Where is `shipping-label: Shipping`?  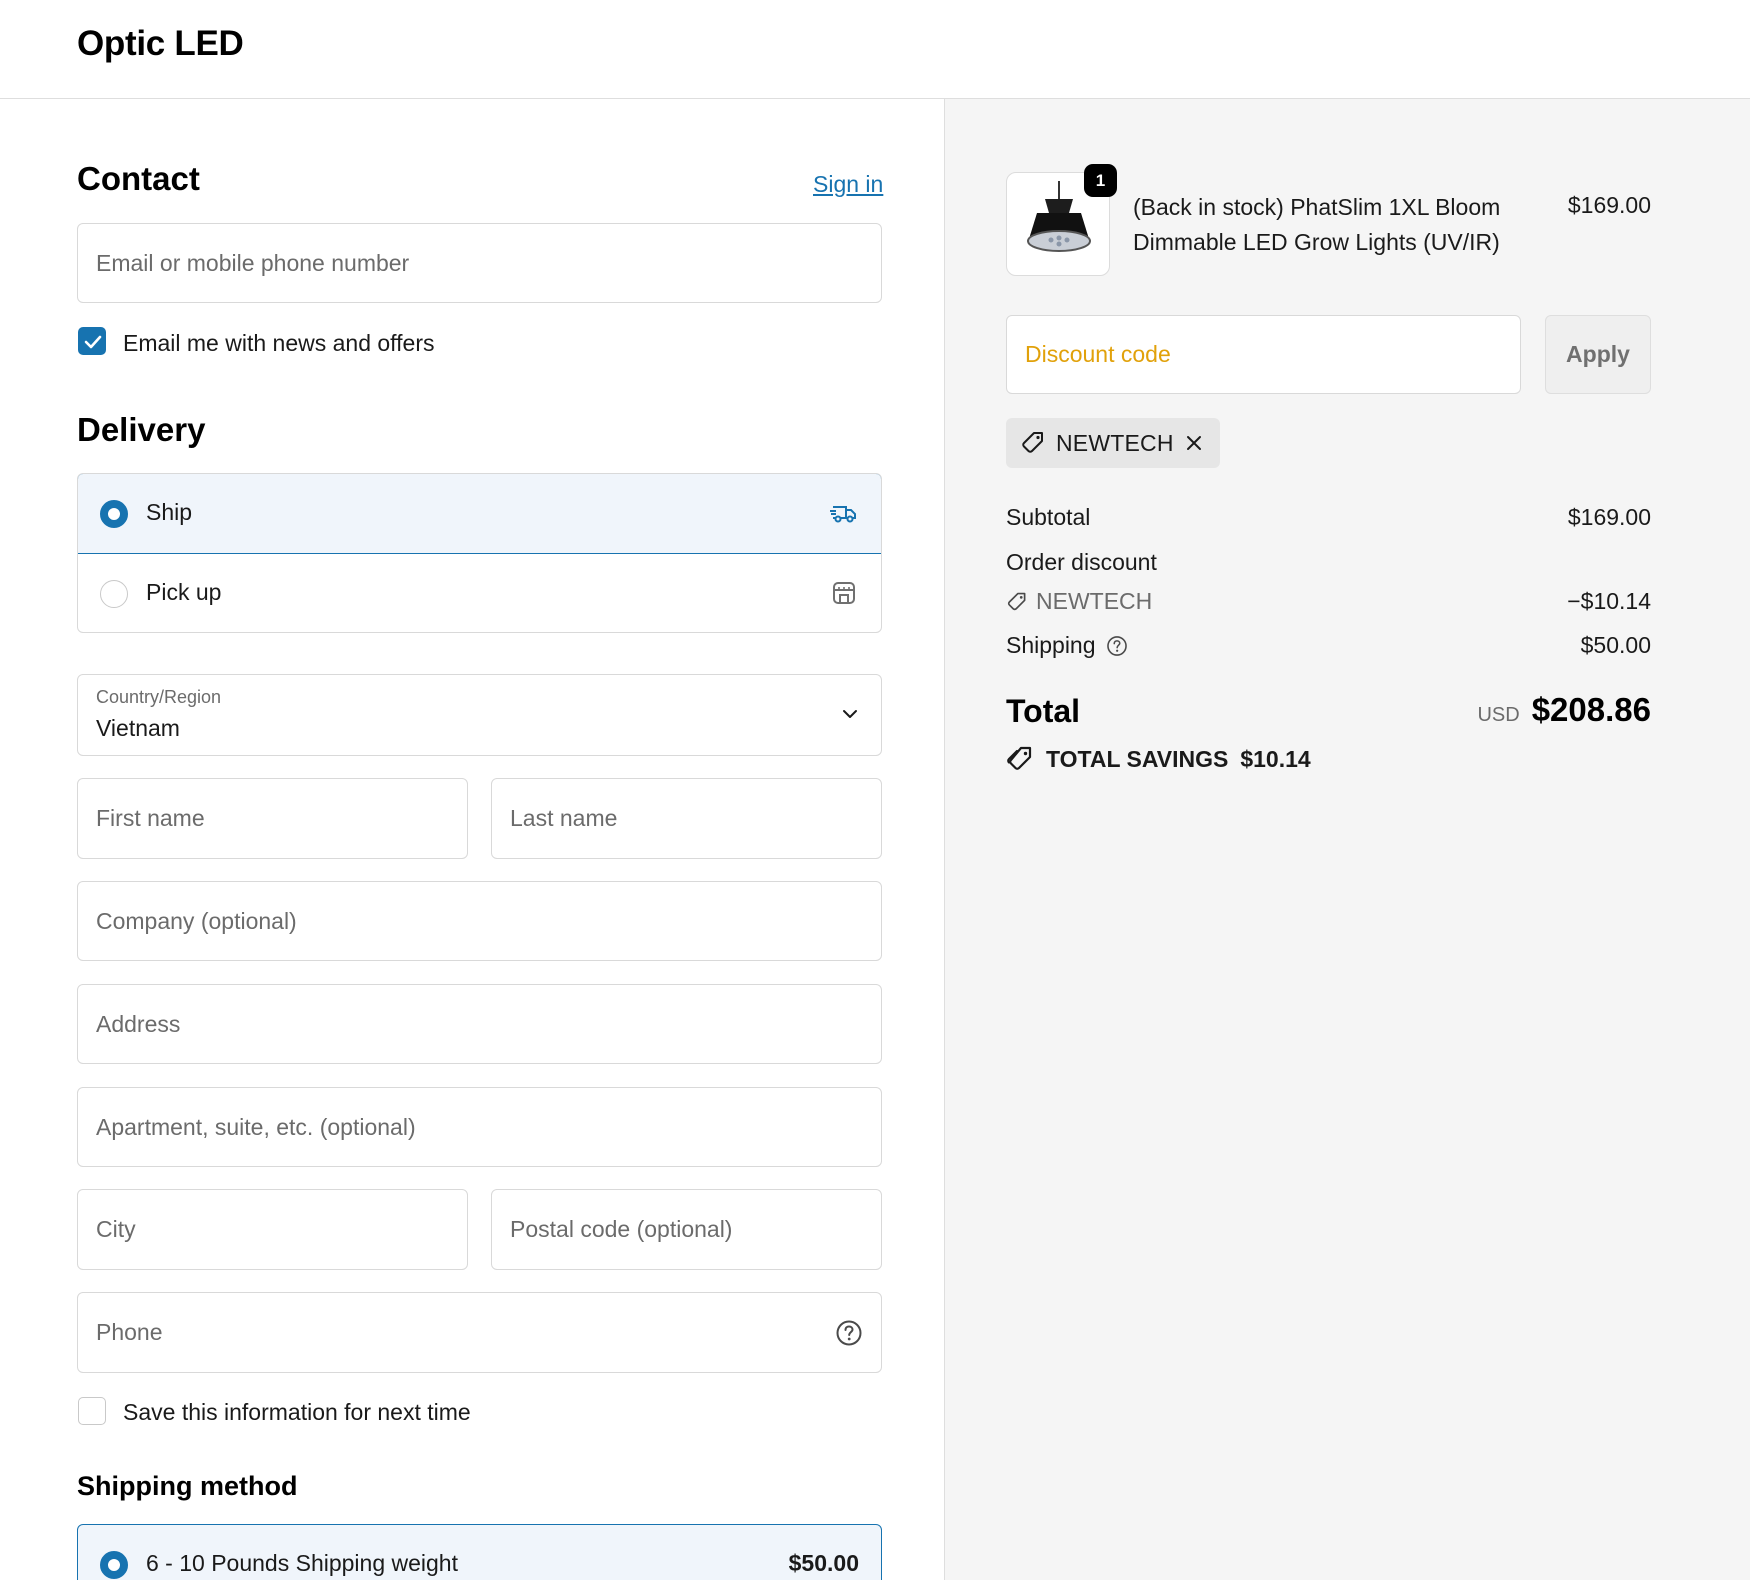
shipping-label: Shipping is located at coordinates (1051, 645).